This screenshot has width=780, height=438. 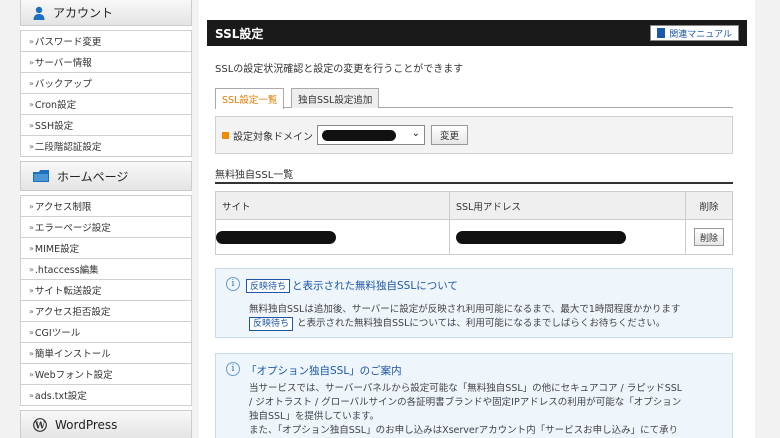 I want to click on related-manual-button: 関連マニュアル, so click(x=694, y=33).